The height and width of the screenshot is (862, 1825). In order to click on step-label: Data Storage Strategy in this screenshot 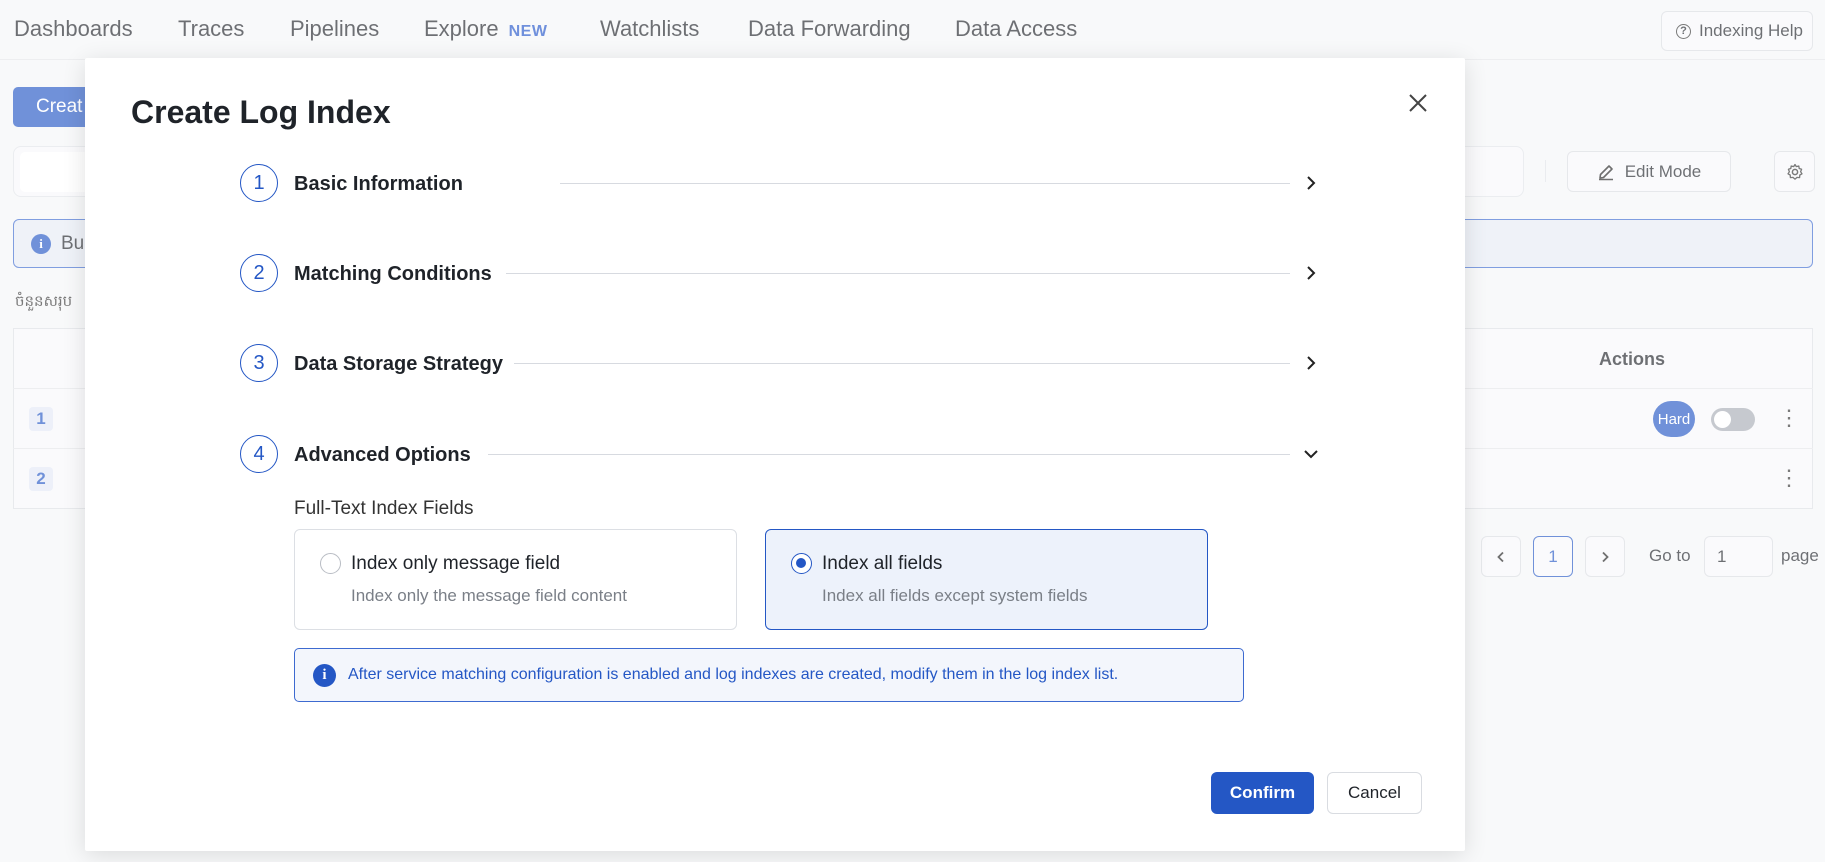, I will do `click(398, 364)`.